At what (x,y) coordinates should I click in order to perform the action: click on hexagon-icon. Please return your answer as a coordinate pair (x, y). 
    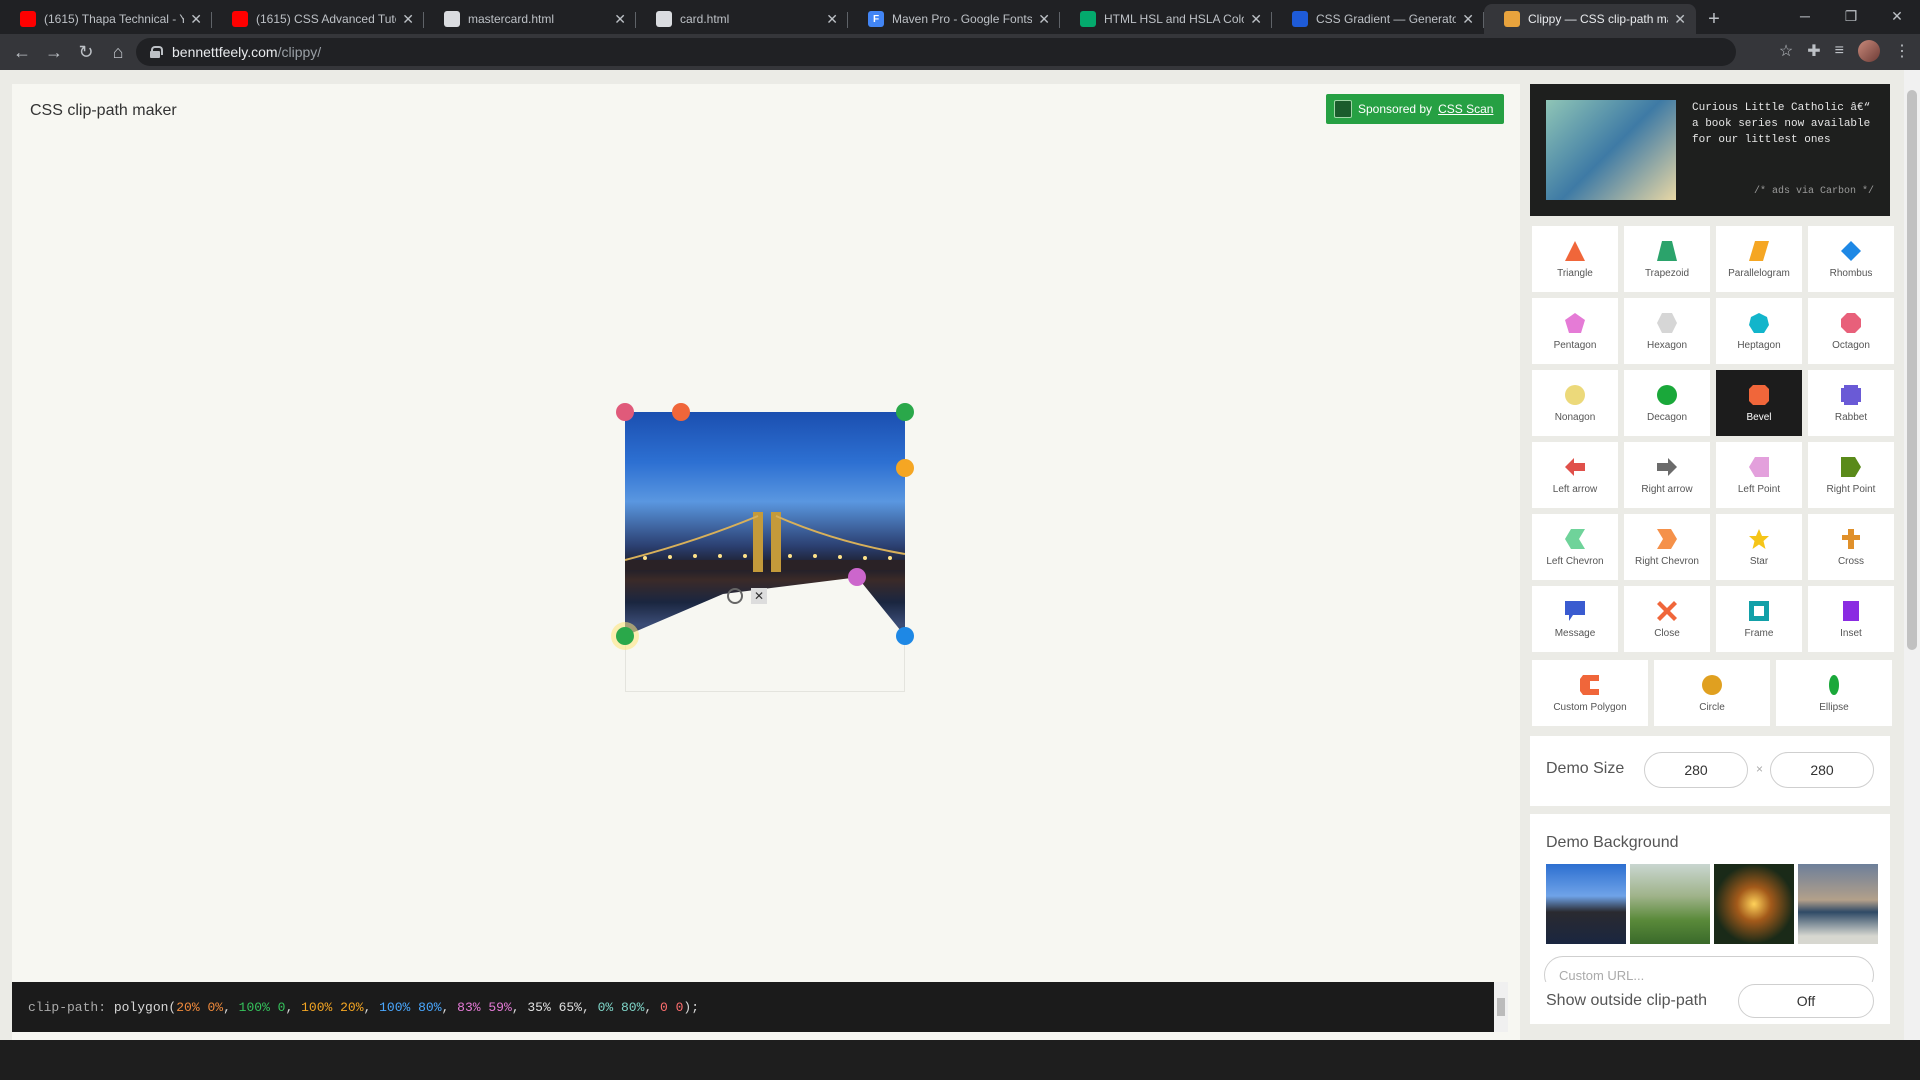
    Looking at the image, I should click on (1667, 323).